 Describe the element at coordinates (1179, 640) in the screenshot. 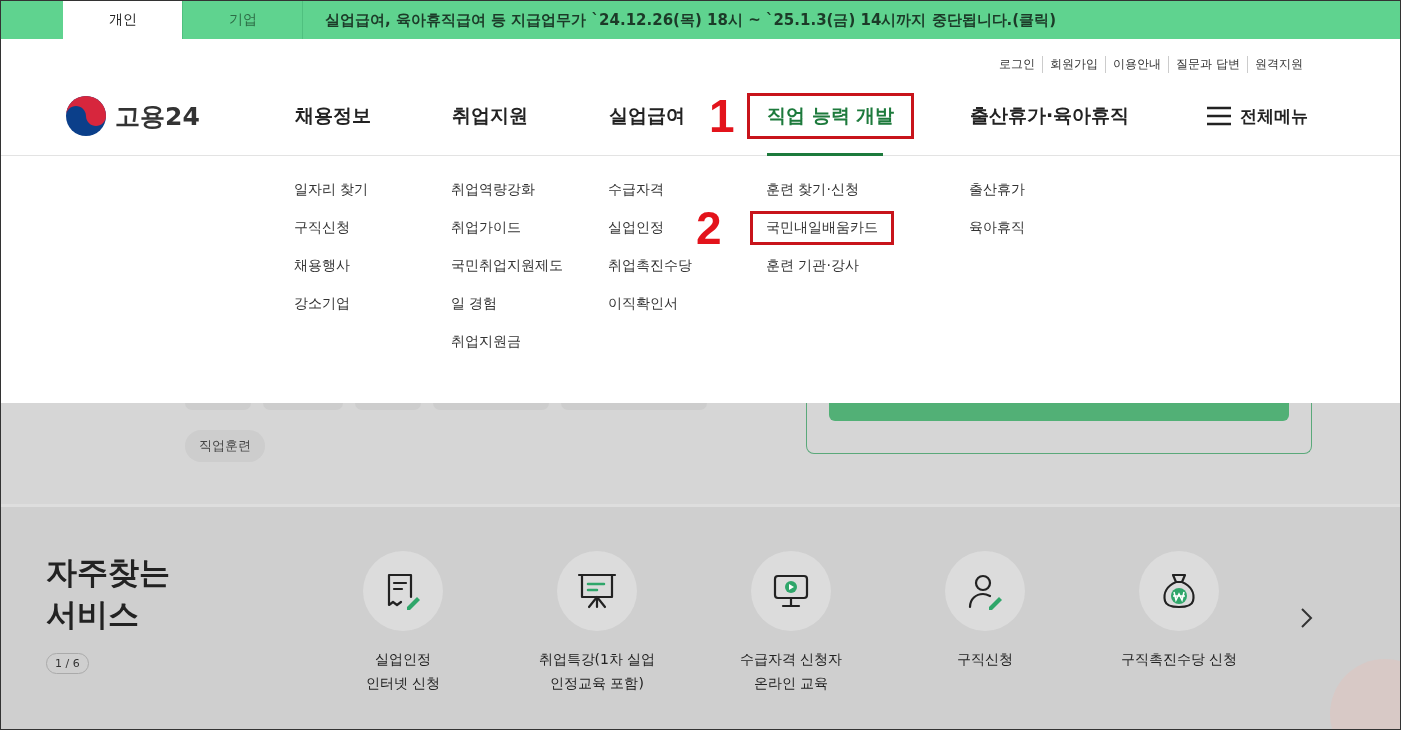

I see `service-item: 구직촉진수당 신청` at that location.